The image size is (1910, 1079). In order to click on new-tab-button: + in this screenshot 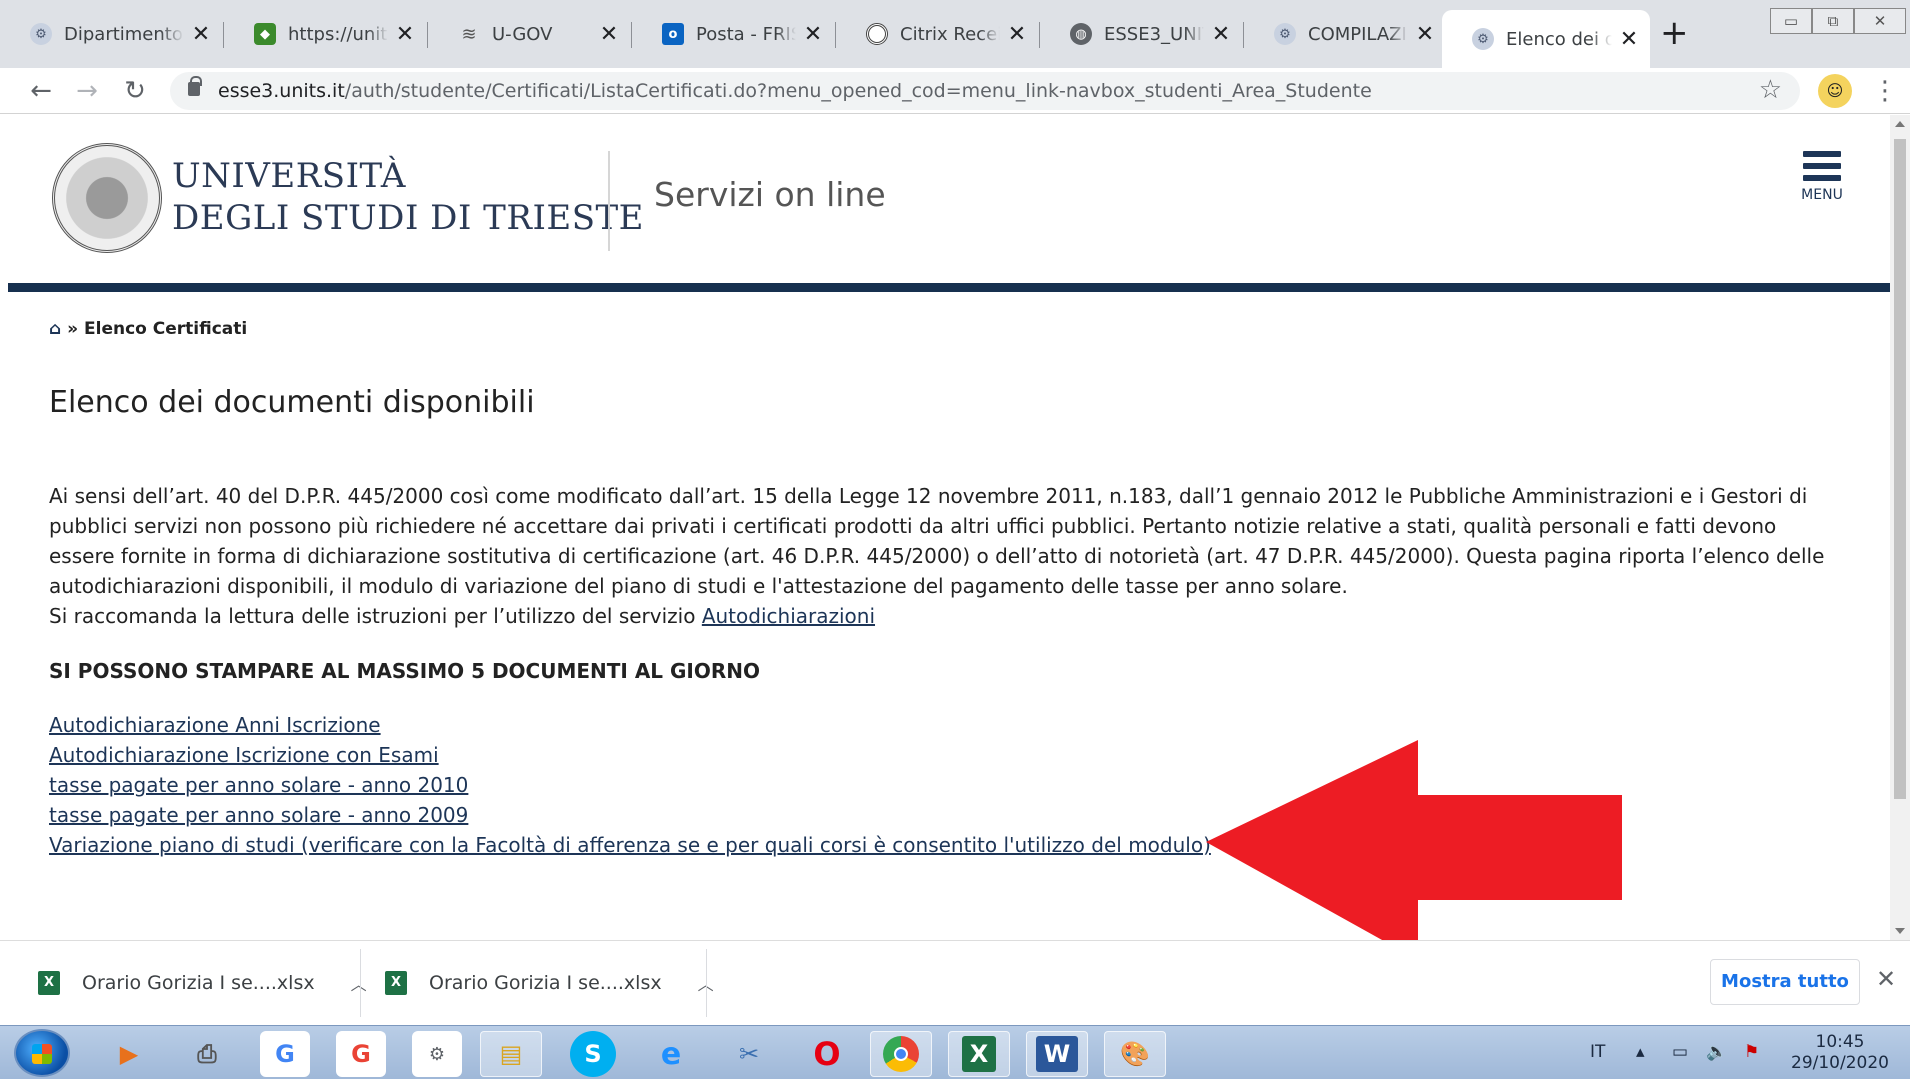, I will do `click(1674, 33)`.